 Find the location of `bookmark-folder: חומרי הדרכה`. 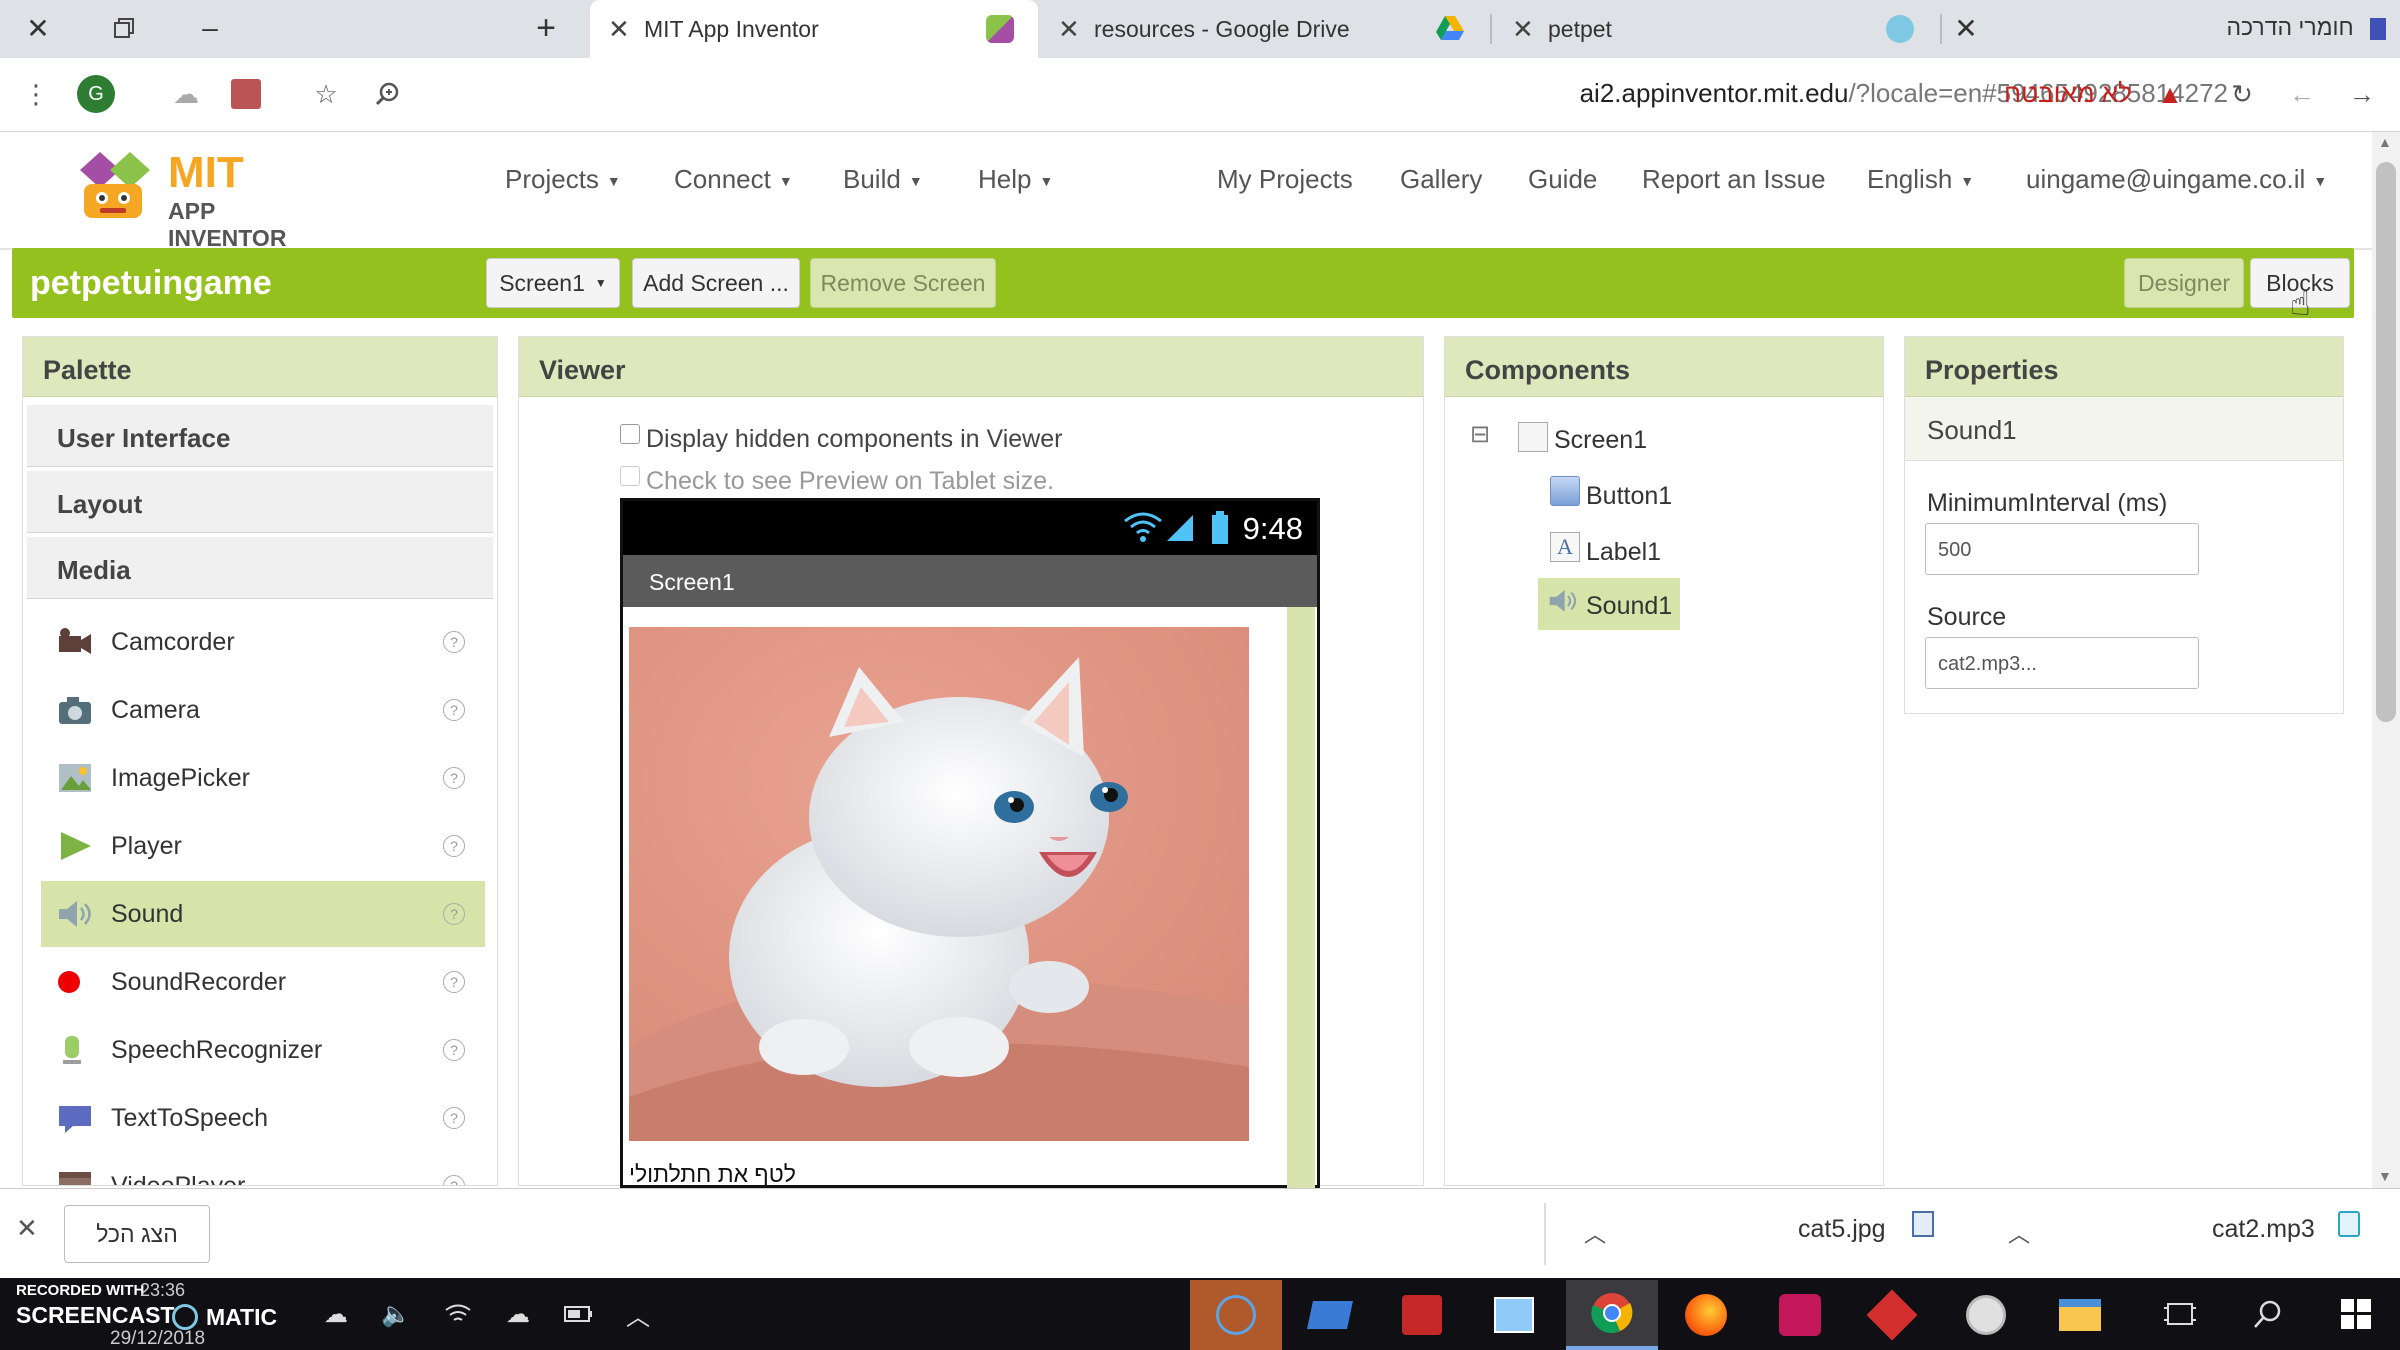

bookmark-folder: חומרי הדרכה is located at coordinates (2278, 29).